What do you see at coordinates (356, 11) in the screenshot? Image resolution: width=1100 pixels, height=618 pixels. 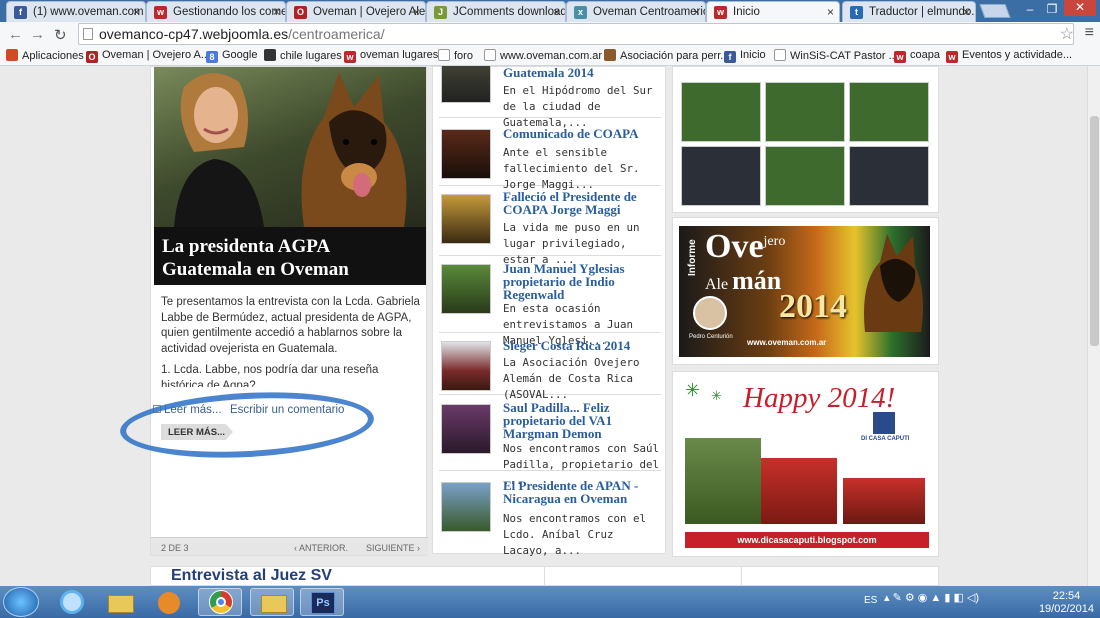 I see `tab-oveman: O Oveman | Ovejero Ale ×` at bounding box center [356, 11].